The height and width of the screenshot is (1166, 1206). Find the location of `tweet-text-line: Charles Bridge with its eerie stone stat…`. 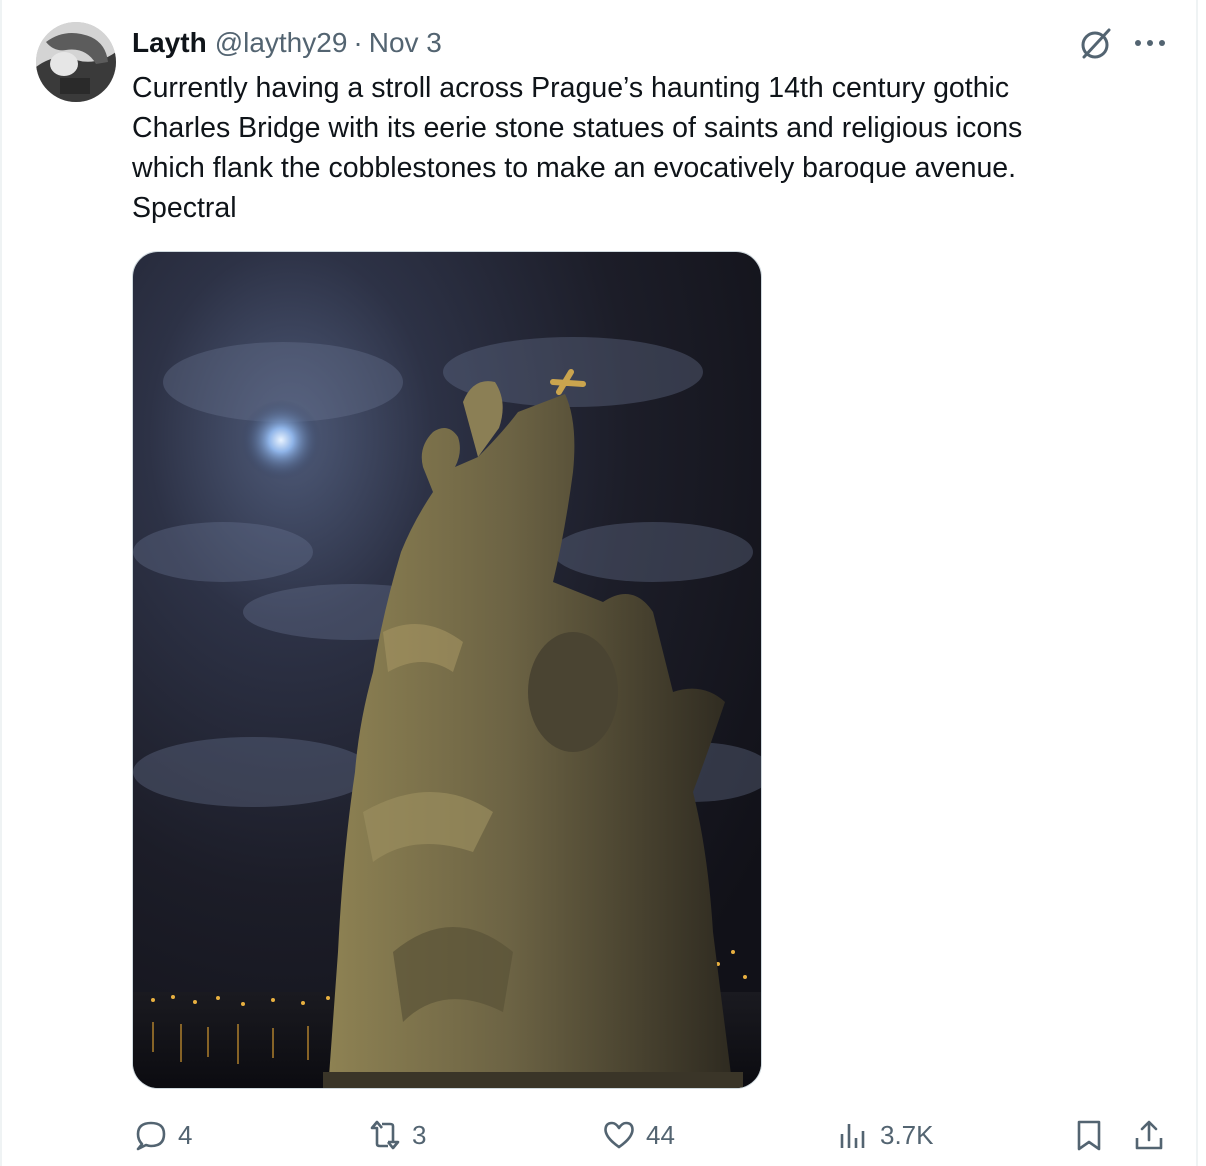

tweet-text-line: Charles Bridge with its eerie stone stat… is located at coordinates (577, 128).